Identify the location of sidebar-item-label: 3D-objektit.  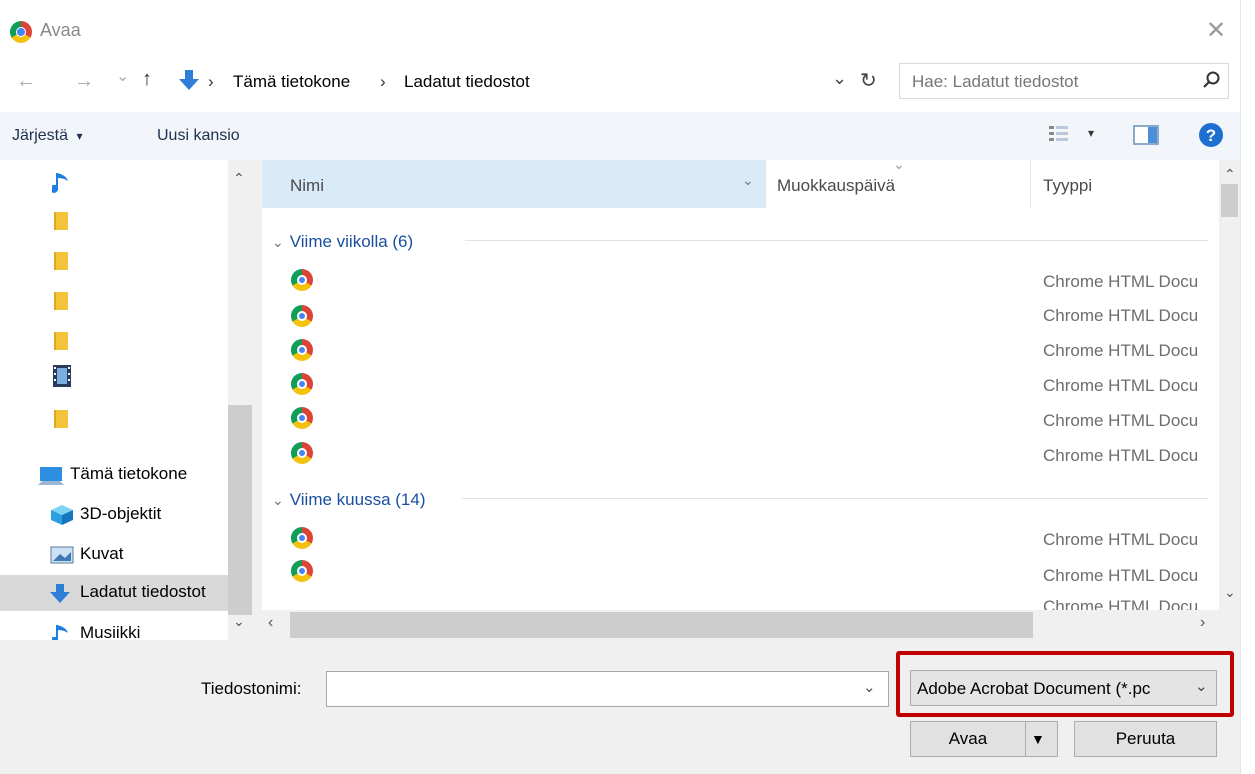
(121, 513).